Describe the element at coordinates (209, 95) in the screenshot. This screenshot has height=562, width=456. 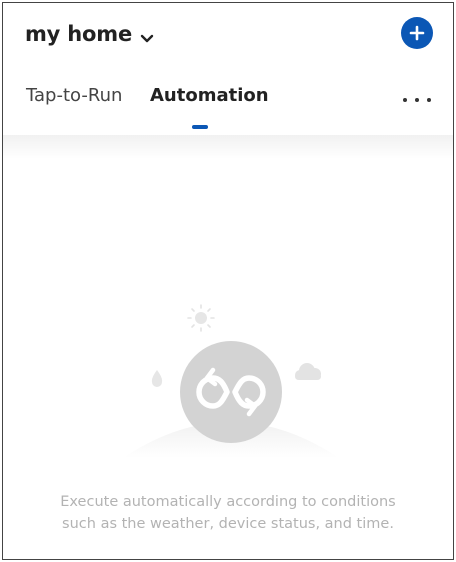
I see `tab-automation: Automation` at that location.